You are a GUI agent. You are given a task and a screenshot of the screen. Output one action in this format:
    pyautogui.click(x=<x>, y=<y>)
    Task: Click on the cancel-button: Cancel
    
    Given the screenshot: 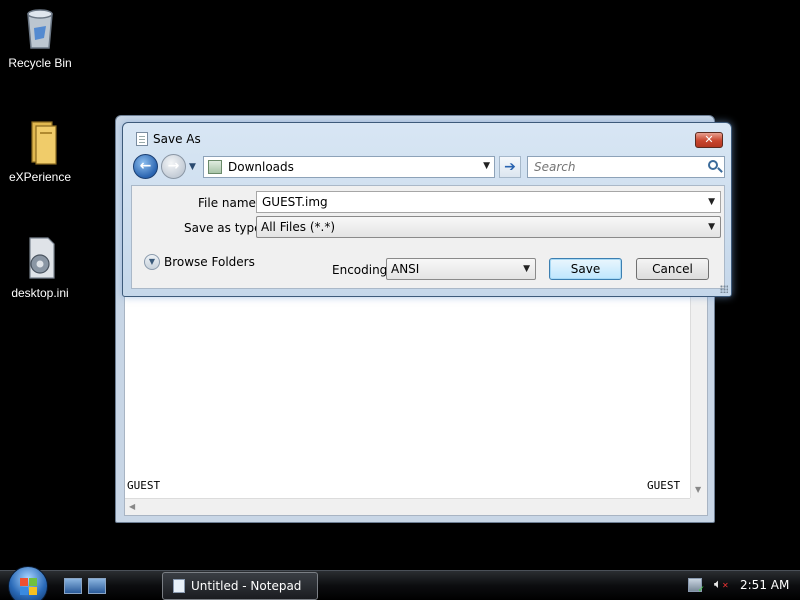 What is the action you would take?
    pyautogui.click(x=672, y=269)
    